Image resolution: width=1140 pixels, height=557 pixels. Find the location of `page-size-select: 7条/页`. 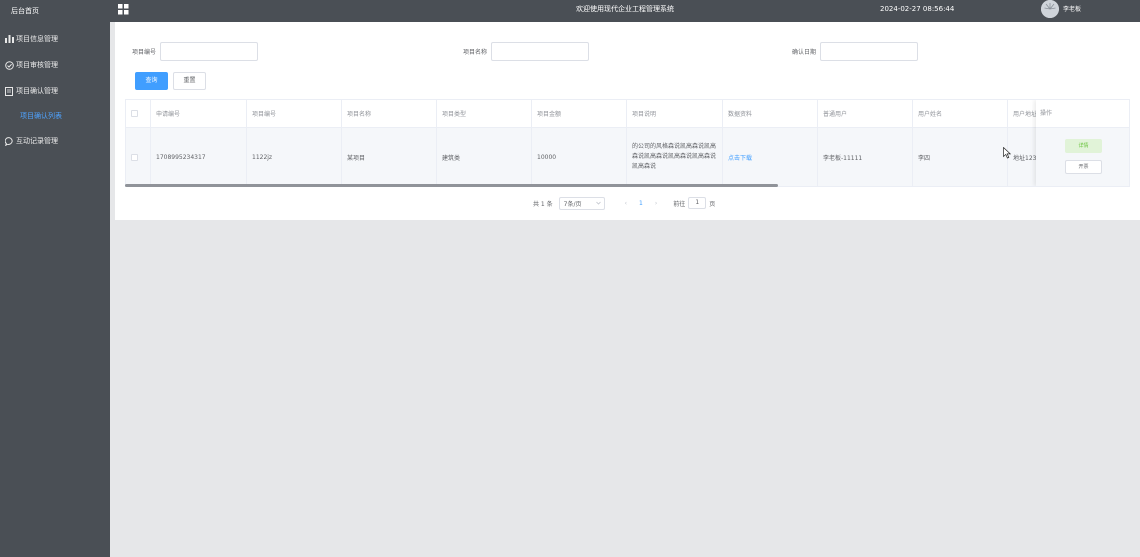

page-size-select: 7条/页 is located at coordinates (581, 203).